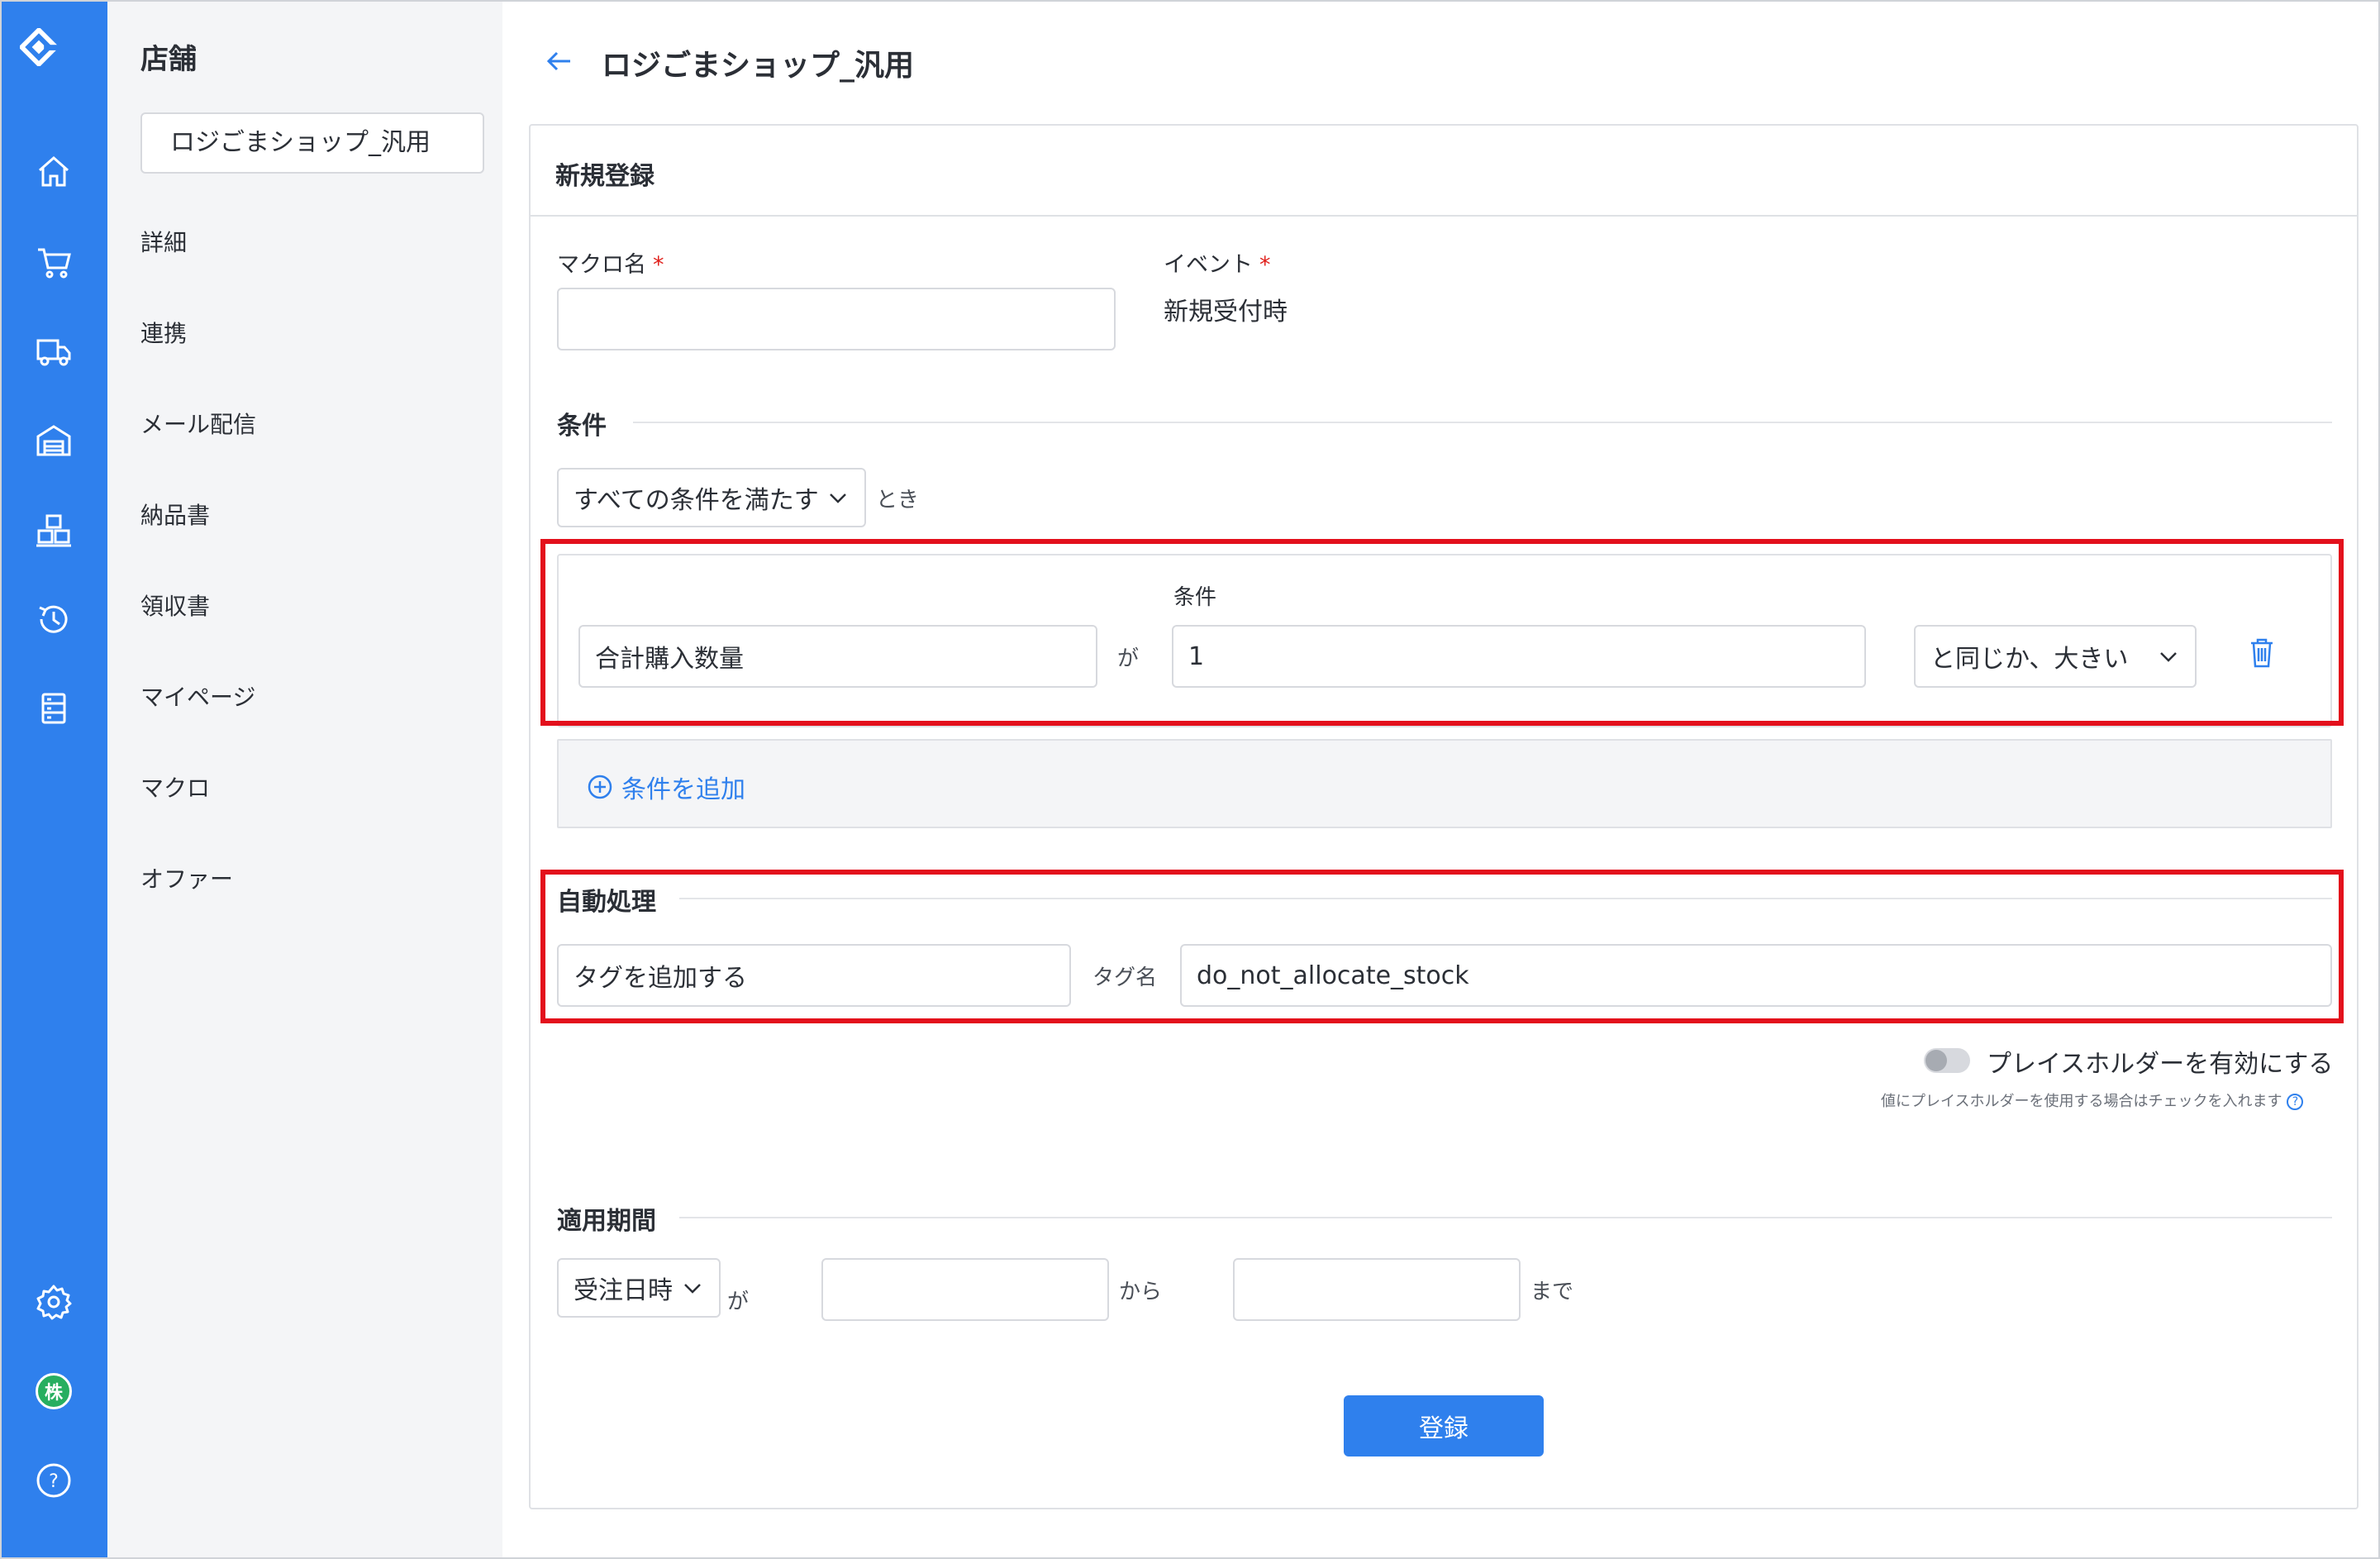  Describe the element at coordinates (1444, 171) in the screenshot. I see `card-header: 新規登録` at that location.